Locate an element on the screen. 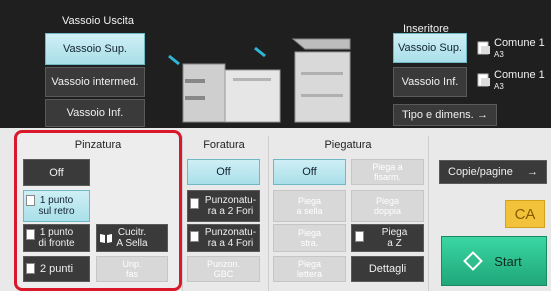 The image size is (551, 291). fold-tri-disabled-button: Piega stra. is located at coordinates (309, 238).